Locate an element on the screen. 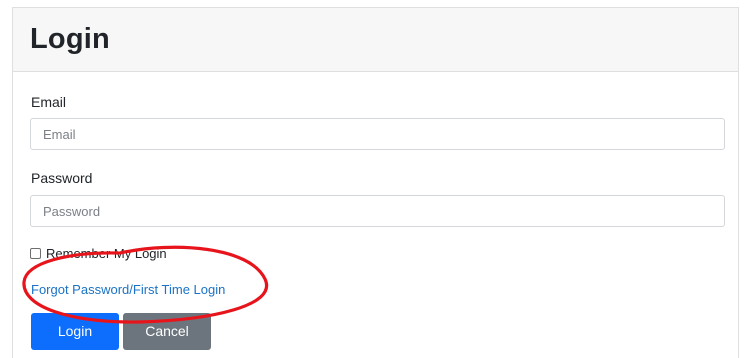  remember-login: Remember My Login is located at coordinates (98, 253).